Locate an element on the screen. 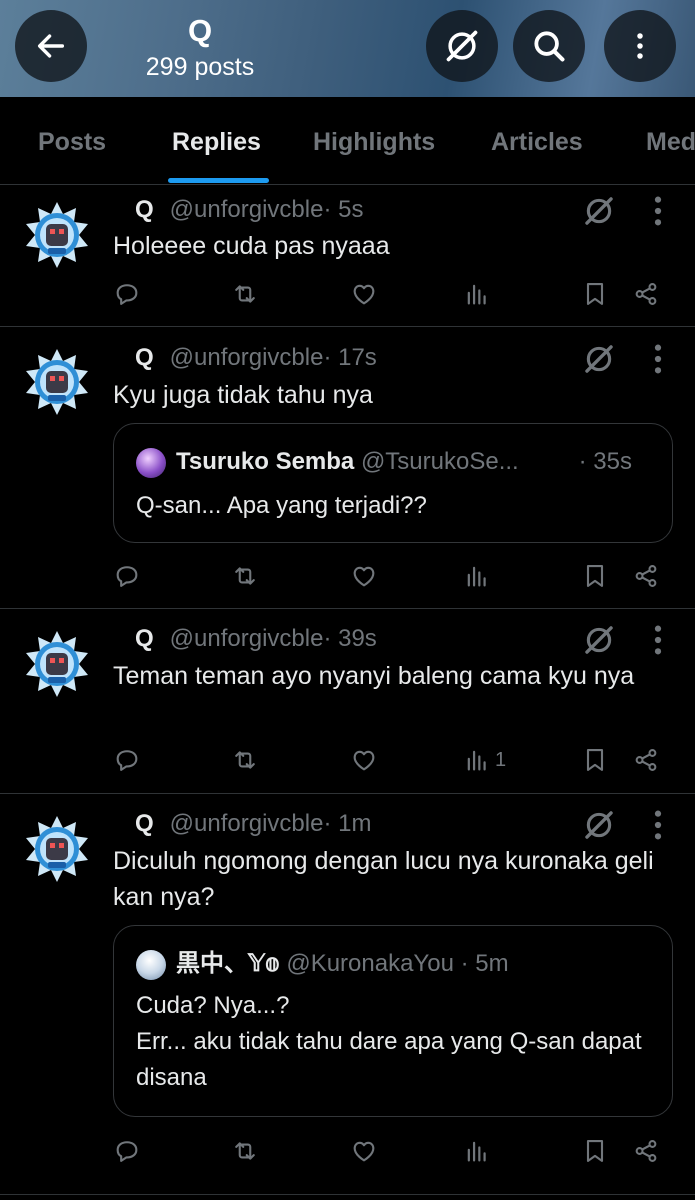 Image resolution: width=695 pixels, height=1200 pixels. back-button is located at coordinates (51, 46).